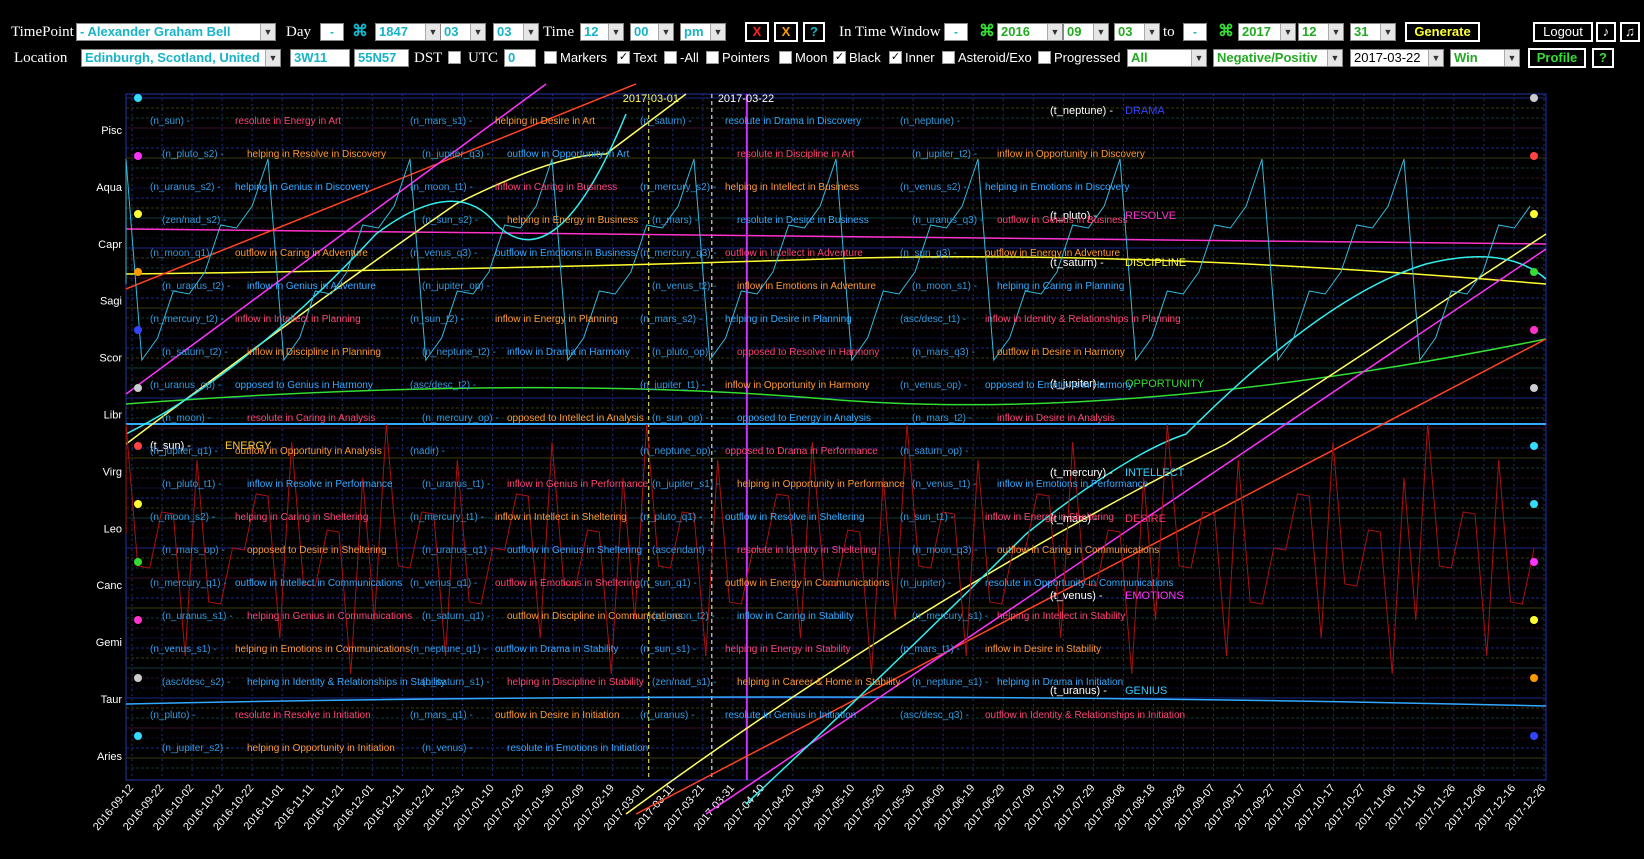 The image size is (1644, 859). Describe the element at coordinates (557, 715) in the screenshot. I see `aspect-note-label: outflow in Desire in Initiation` at that location.